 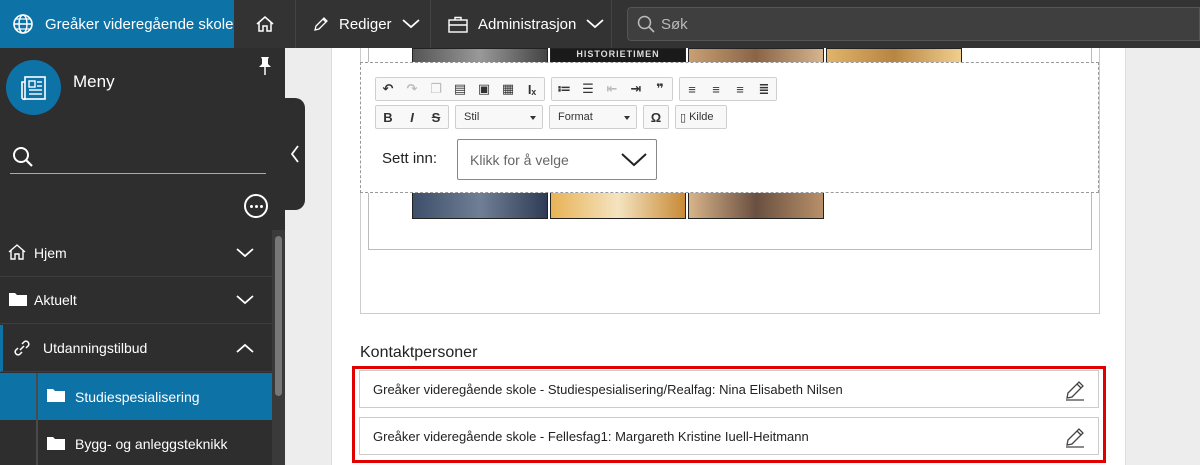 I want to click on remove-format-icon: Iₓ, so click(x=532, y=89).